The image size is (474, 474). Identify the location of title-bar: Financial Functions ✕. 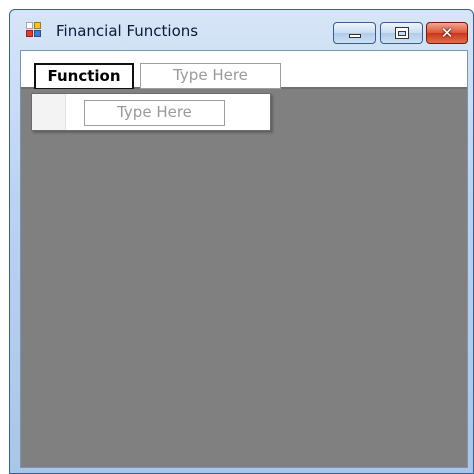
(241, 28).